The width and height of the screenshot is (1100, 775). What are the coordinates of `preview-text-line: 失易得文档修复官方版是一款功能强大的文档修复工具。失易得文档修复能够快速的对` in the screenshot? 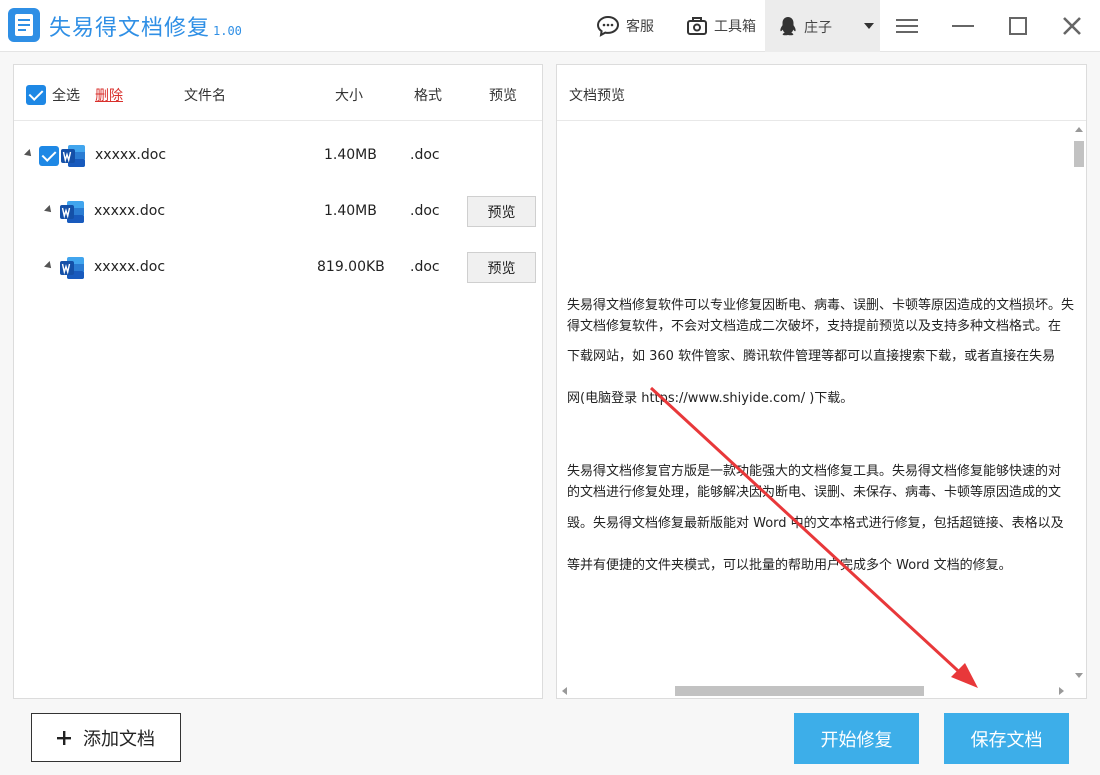 It's located at (814, 471).